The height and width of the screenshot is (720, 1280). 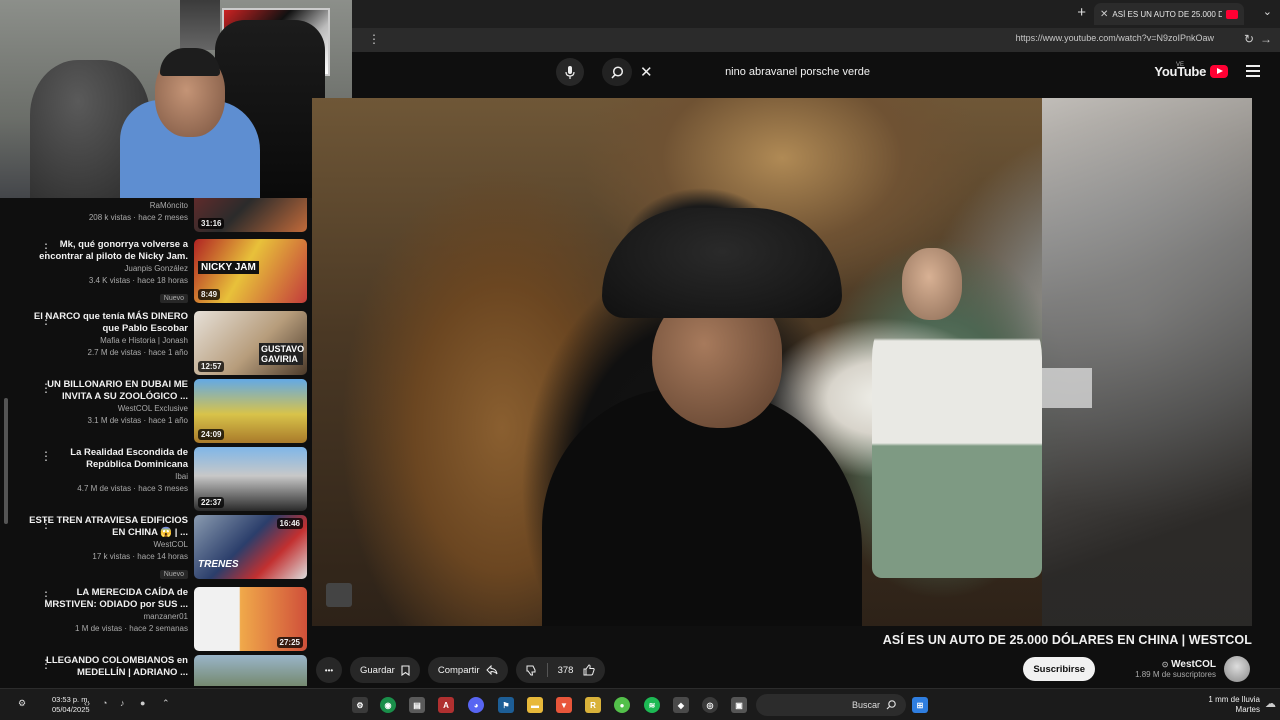 I want to click on video-thumbnail: 22:37, so click(x=250, y=479).